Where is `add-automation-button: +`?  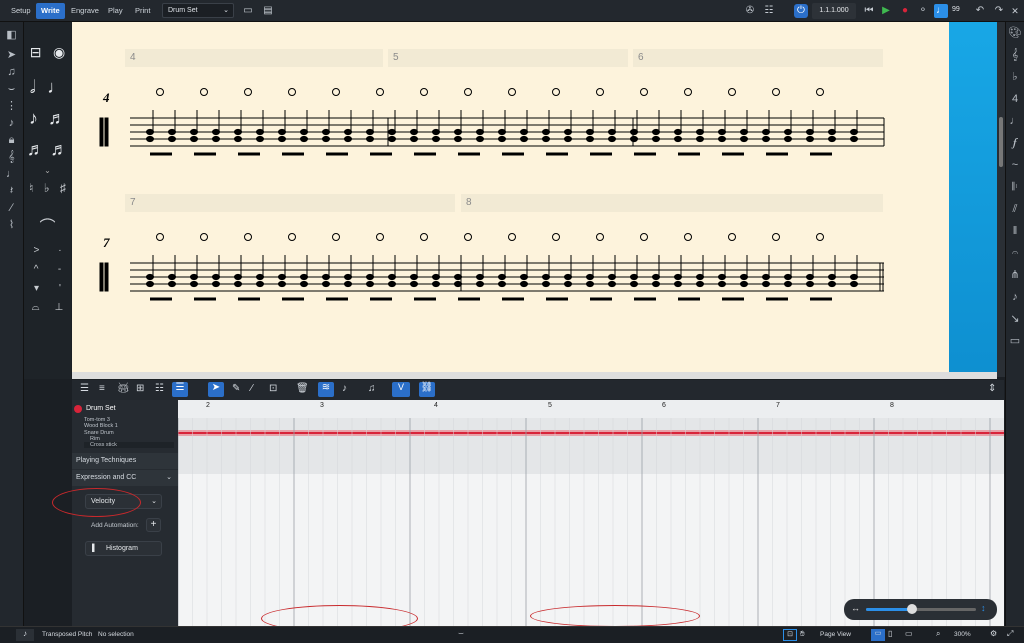 add-automation-button: + is located at coordinates (153, 525).